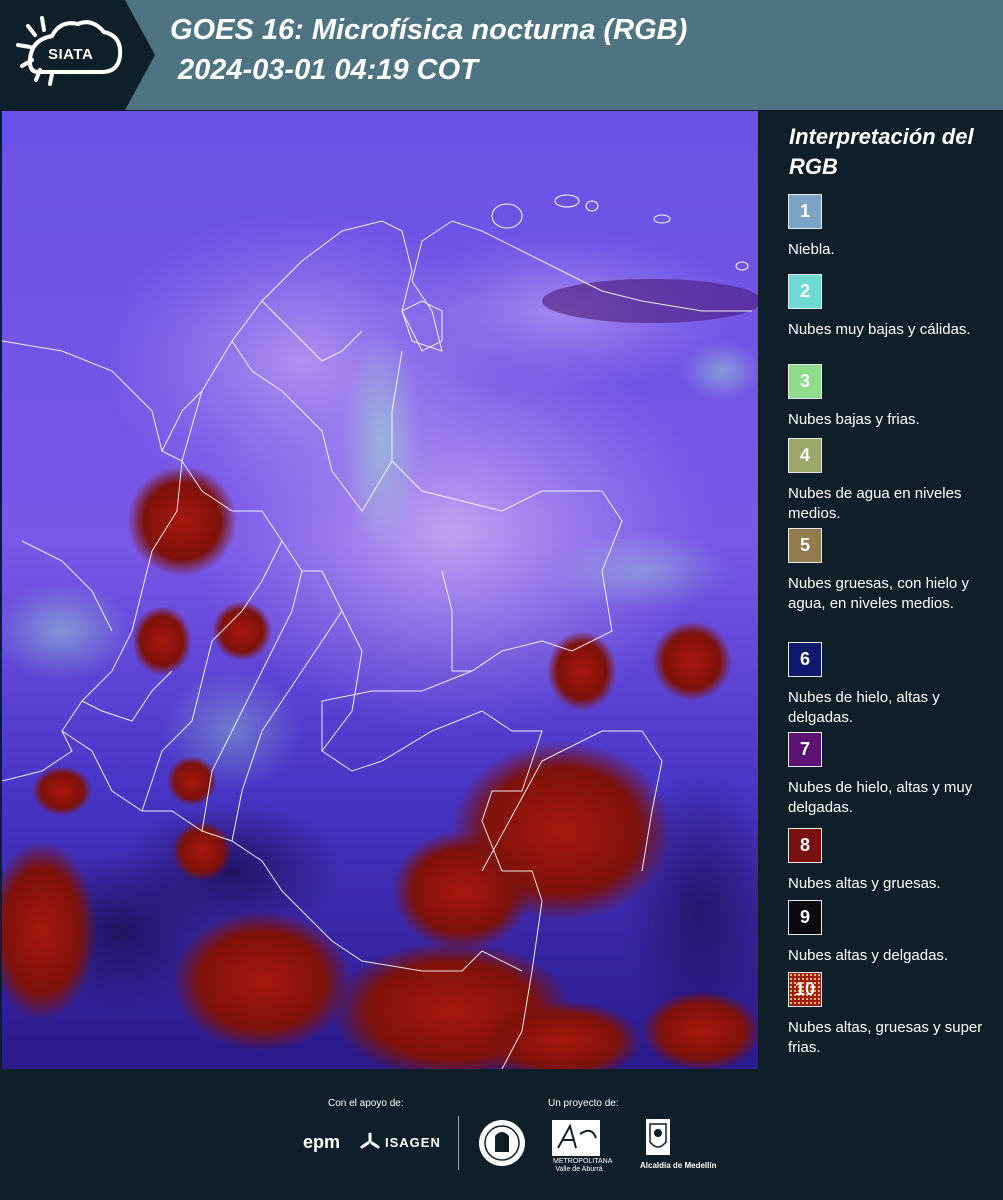 The height and width of the screenshot is (1200, 1003). What do you see at coordinates (583, 1103) in the screenshot?
I see `project-label: Un proyecto de:` at bounding box center [583, 1103].